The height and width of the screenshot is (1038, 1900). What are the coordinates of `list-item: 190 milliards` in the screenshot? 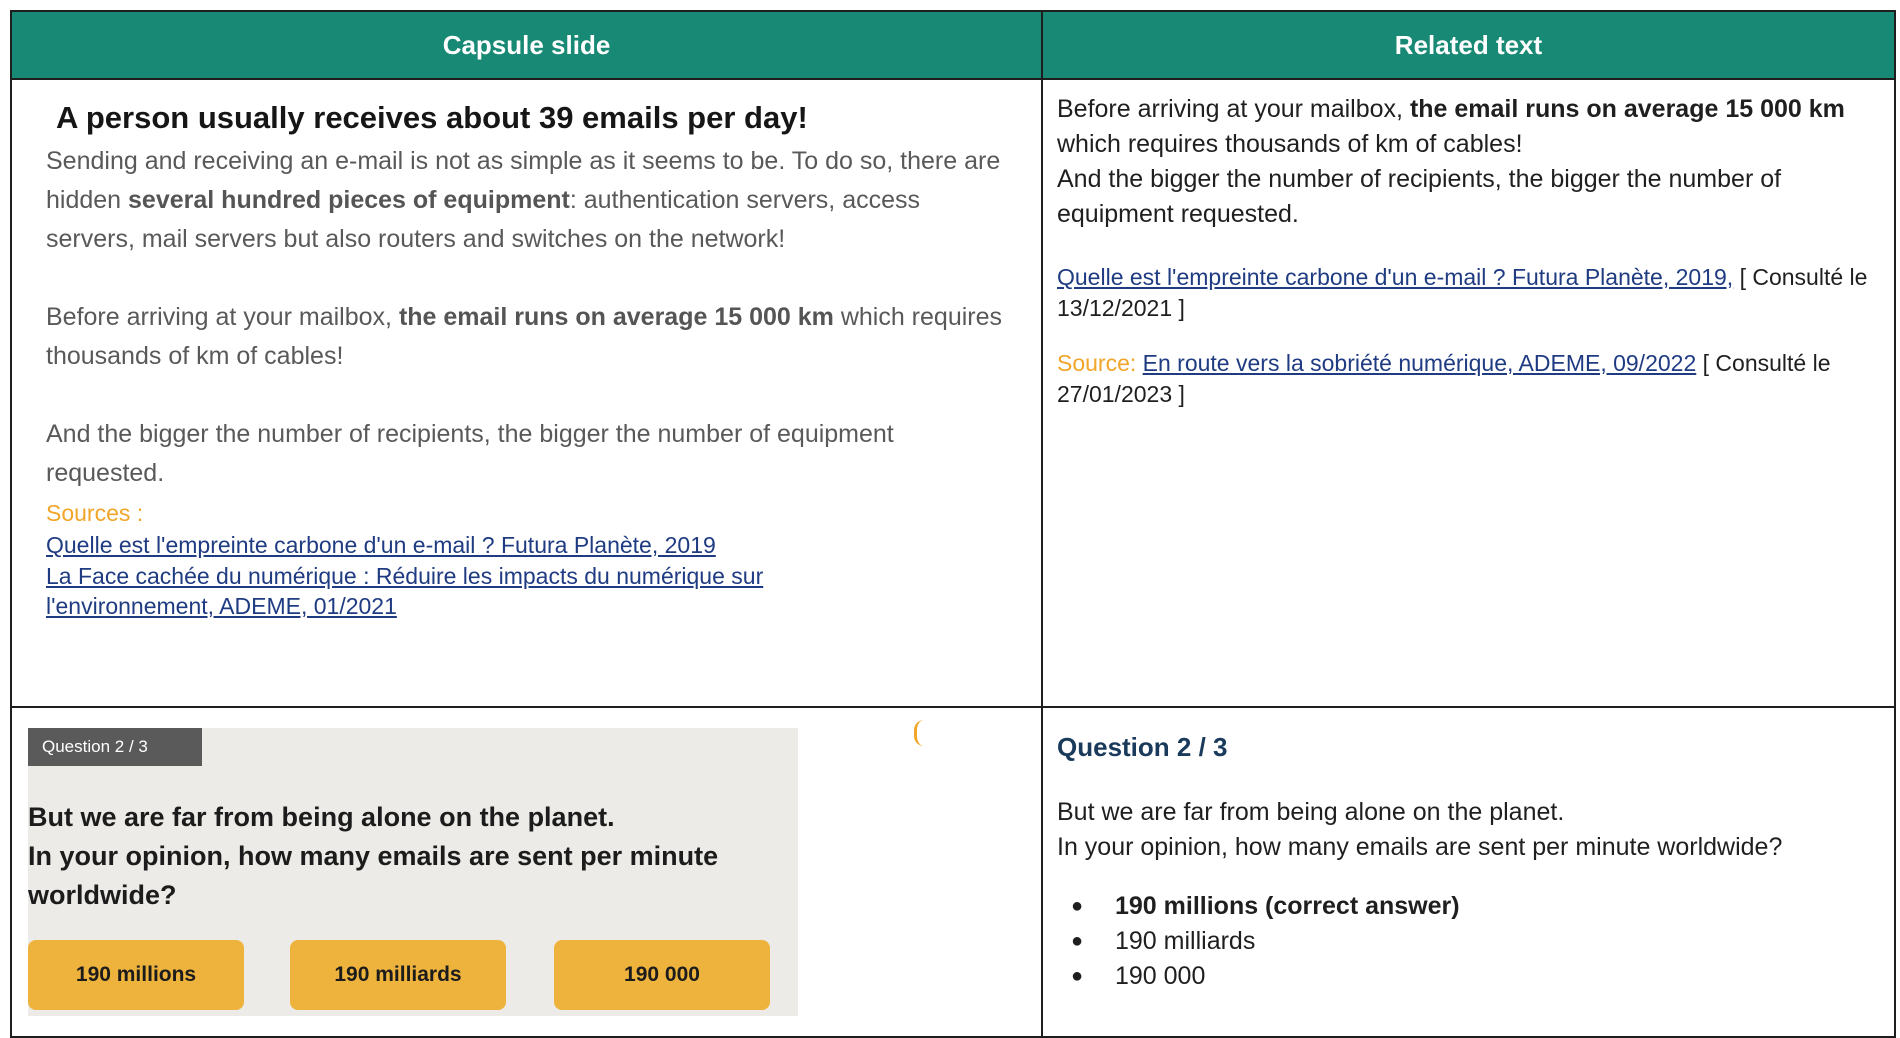 It's located at (1475, 941).